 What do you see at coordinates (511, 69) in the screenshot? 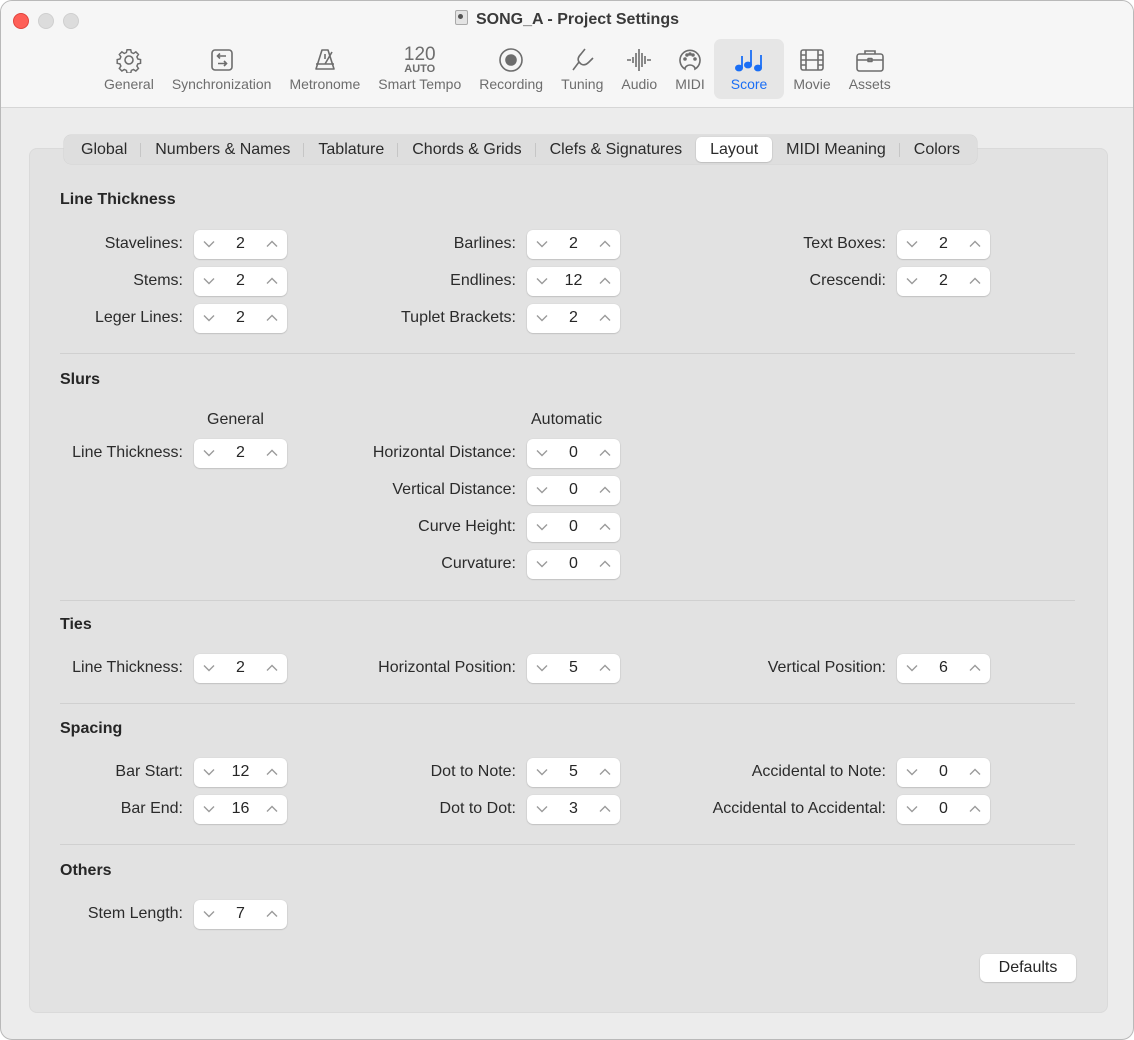
I see `toolbar-item-recording: Recording` at bounding box center [511, 69].